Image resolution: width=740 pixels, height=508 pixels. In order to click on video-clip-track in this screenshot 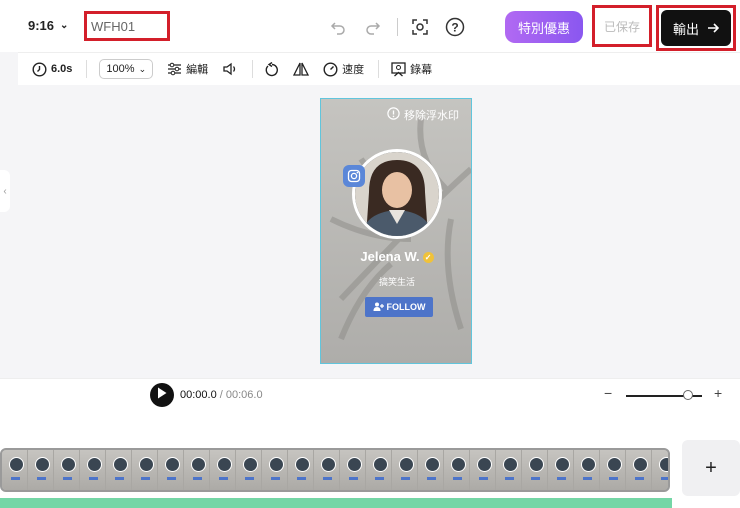, I will do `click(335, 470)`.